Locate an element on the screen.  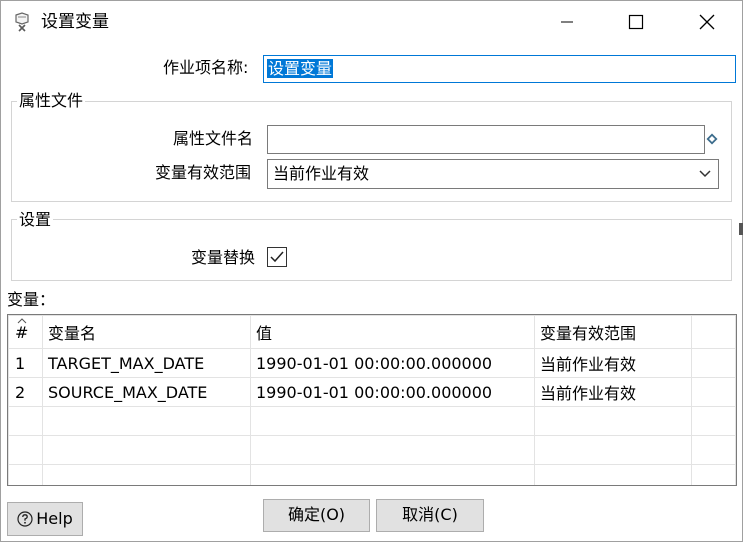
checkmark-icon is located at coordinates (277, 257).